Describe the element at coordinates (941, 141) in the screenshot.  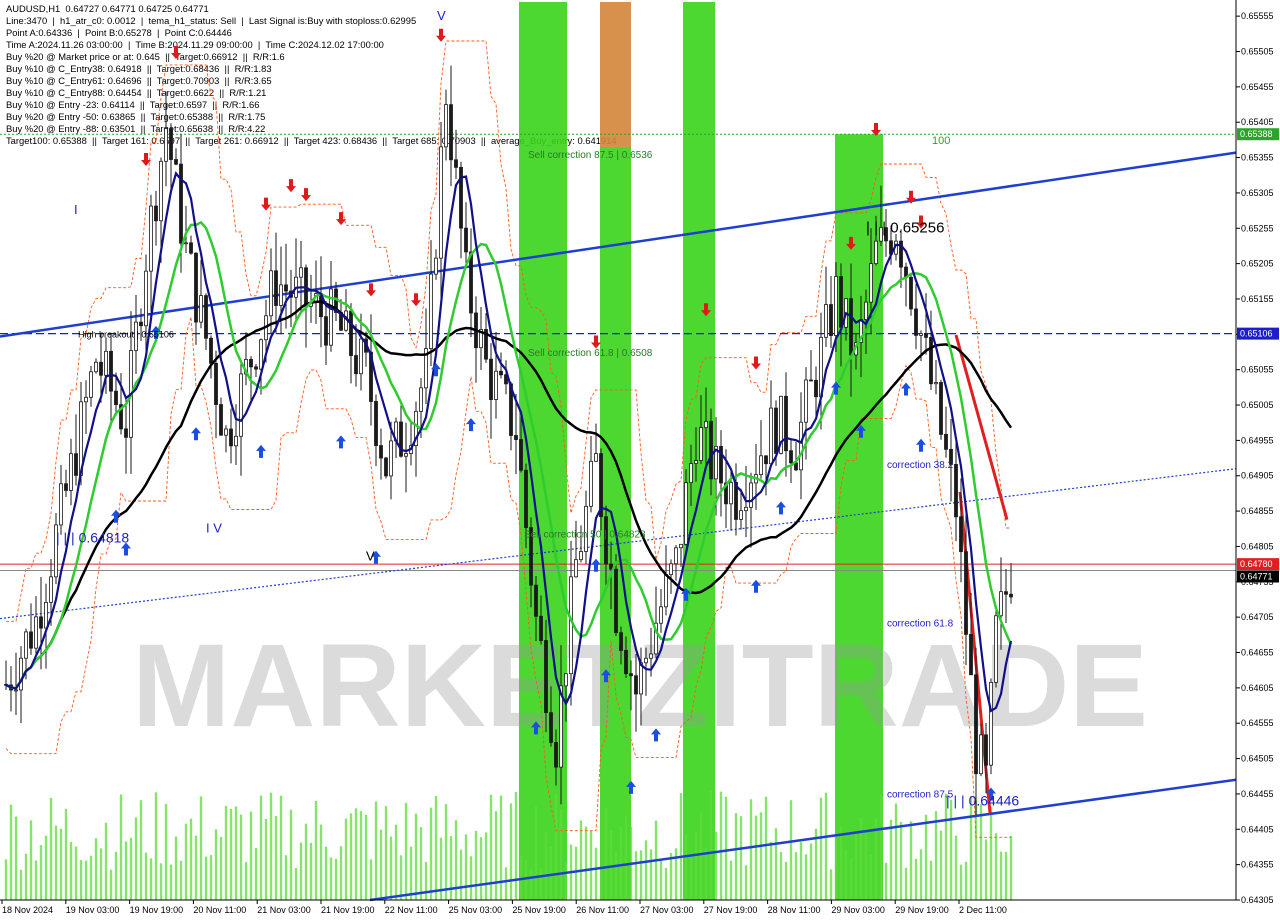
I see `annotation-label: 100` at that location.